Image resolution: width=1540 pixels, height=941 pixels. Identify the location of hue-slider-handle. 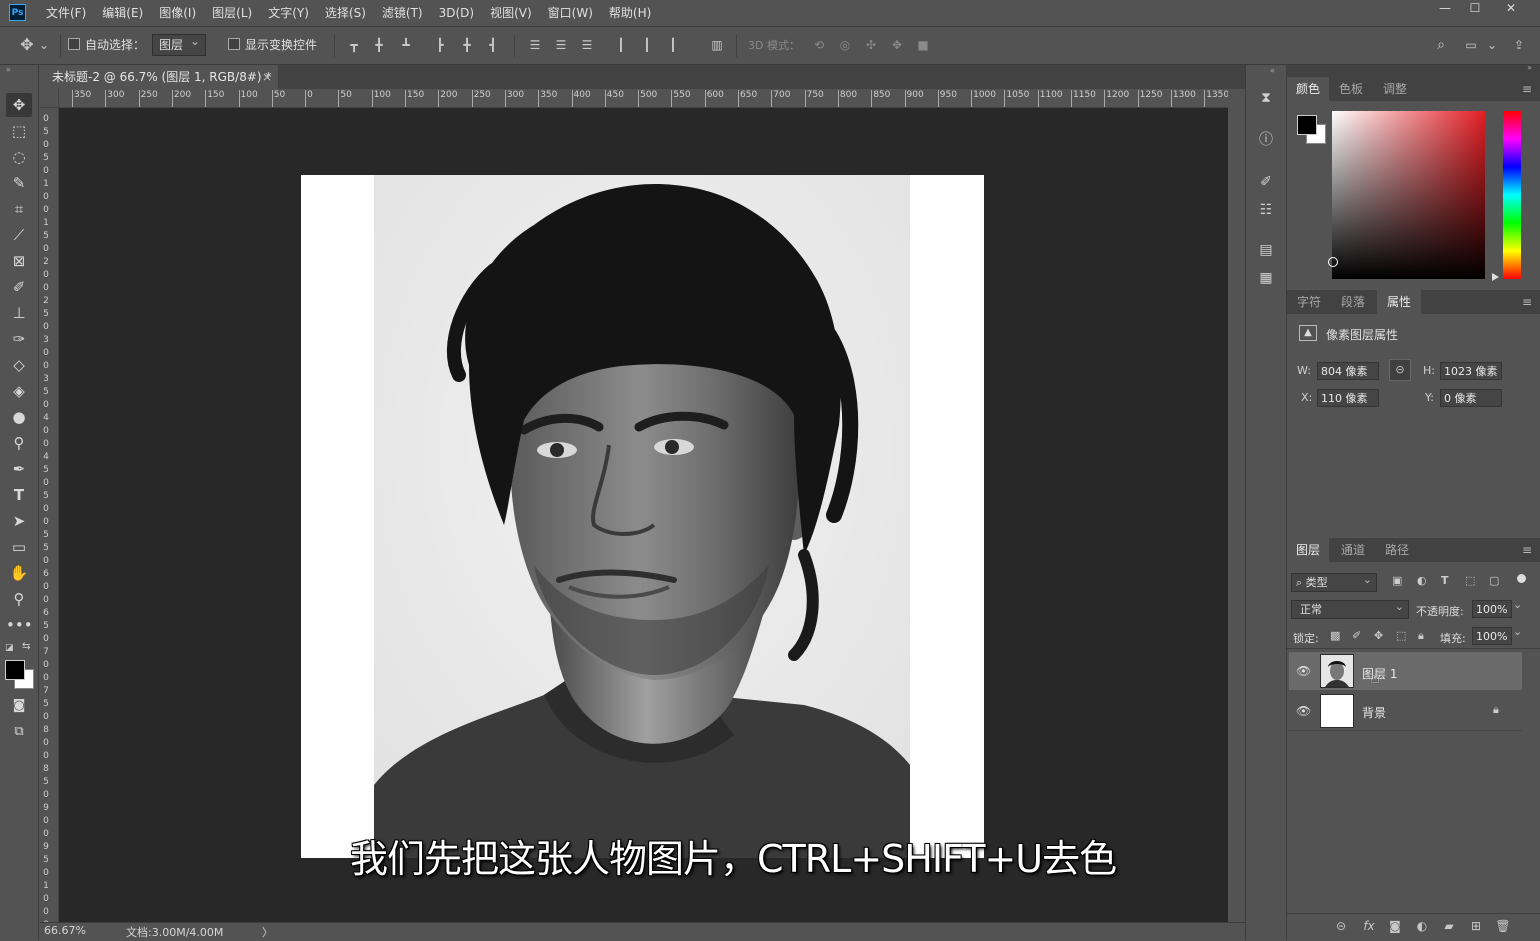
(1495, 277).